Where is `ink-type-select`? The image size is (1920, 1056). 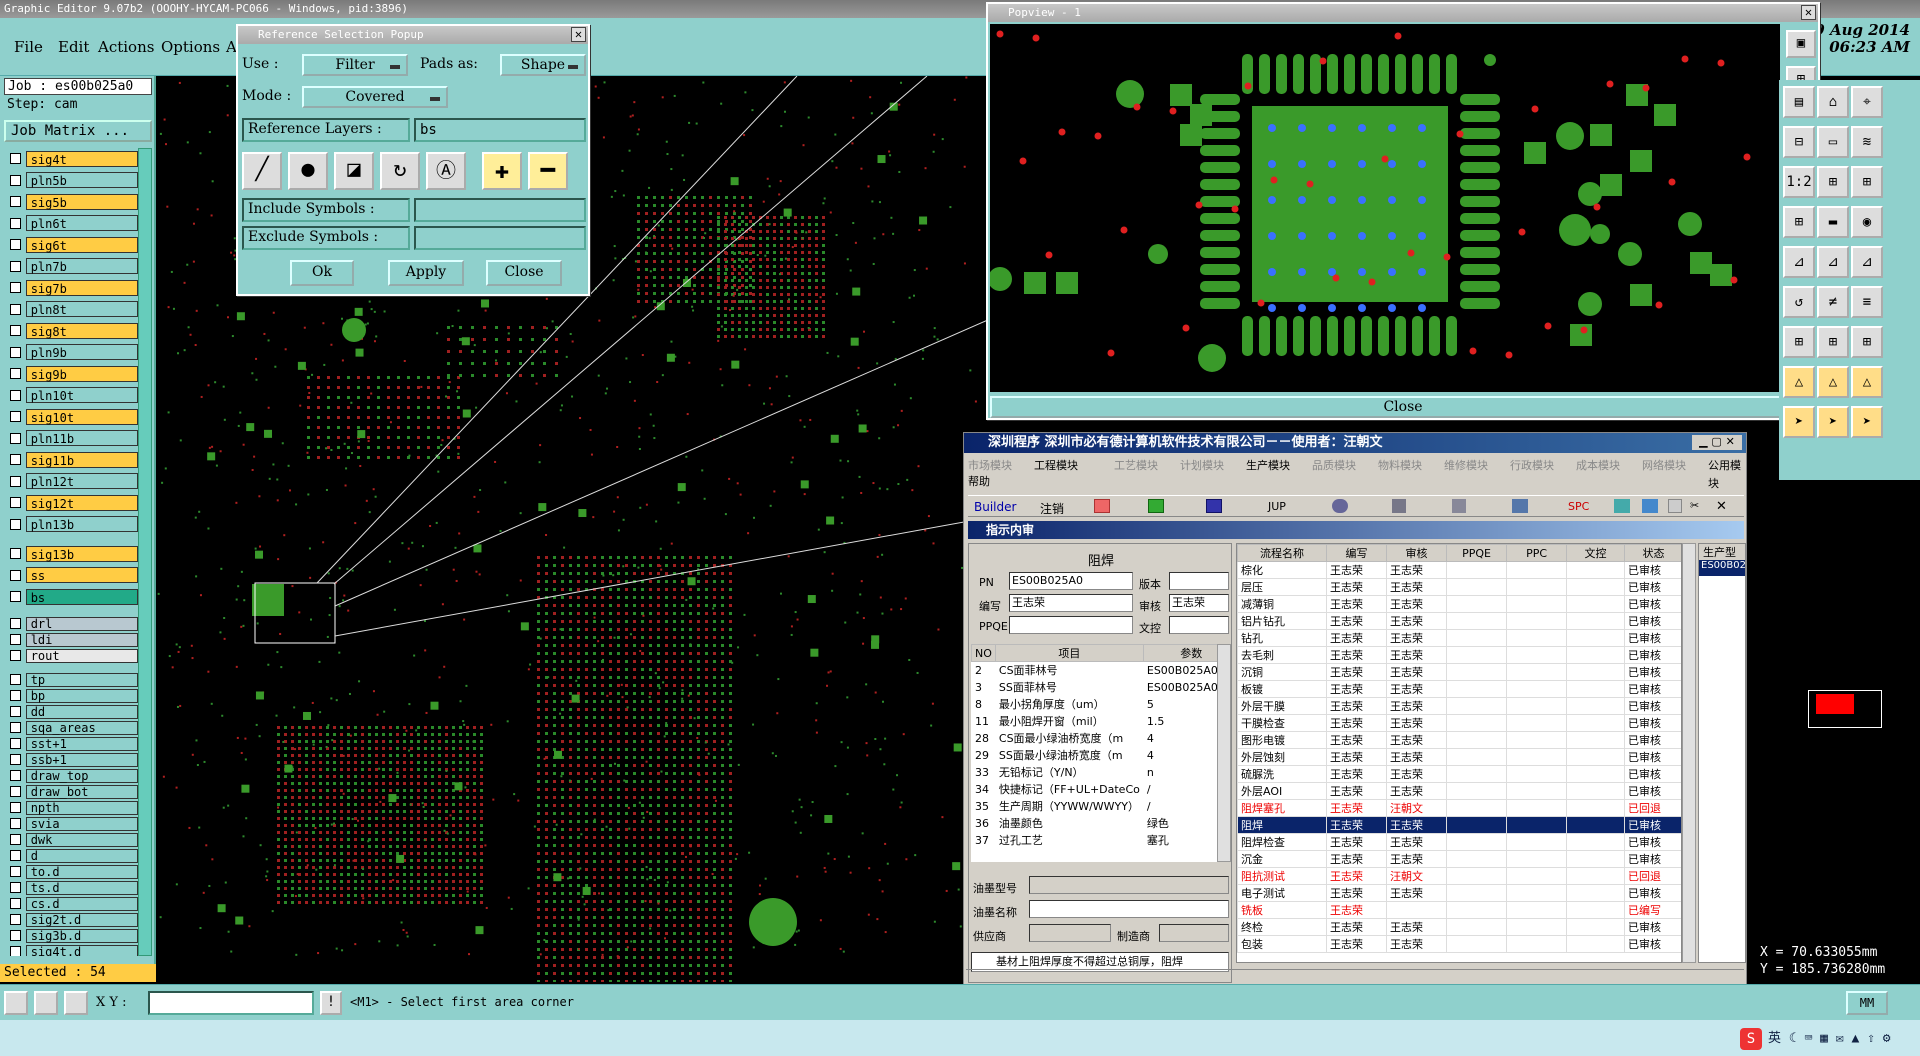 ink-type-select is located at coordinates (1129, 885).